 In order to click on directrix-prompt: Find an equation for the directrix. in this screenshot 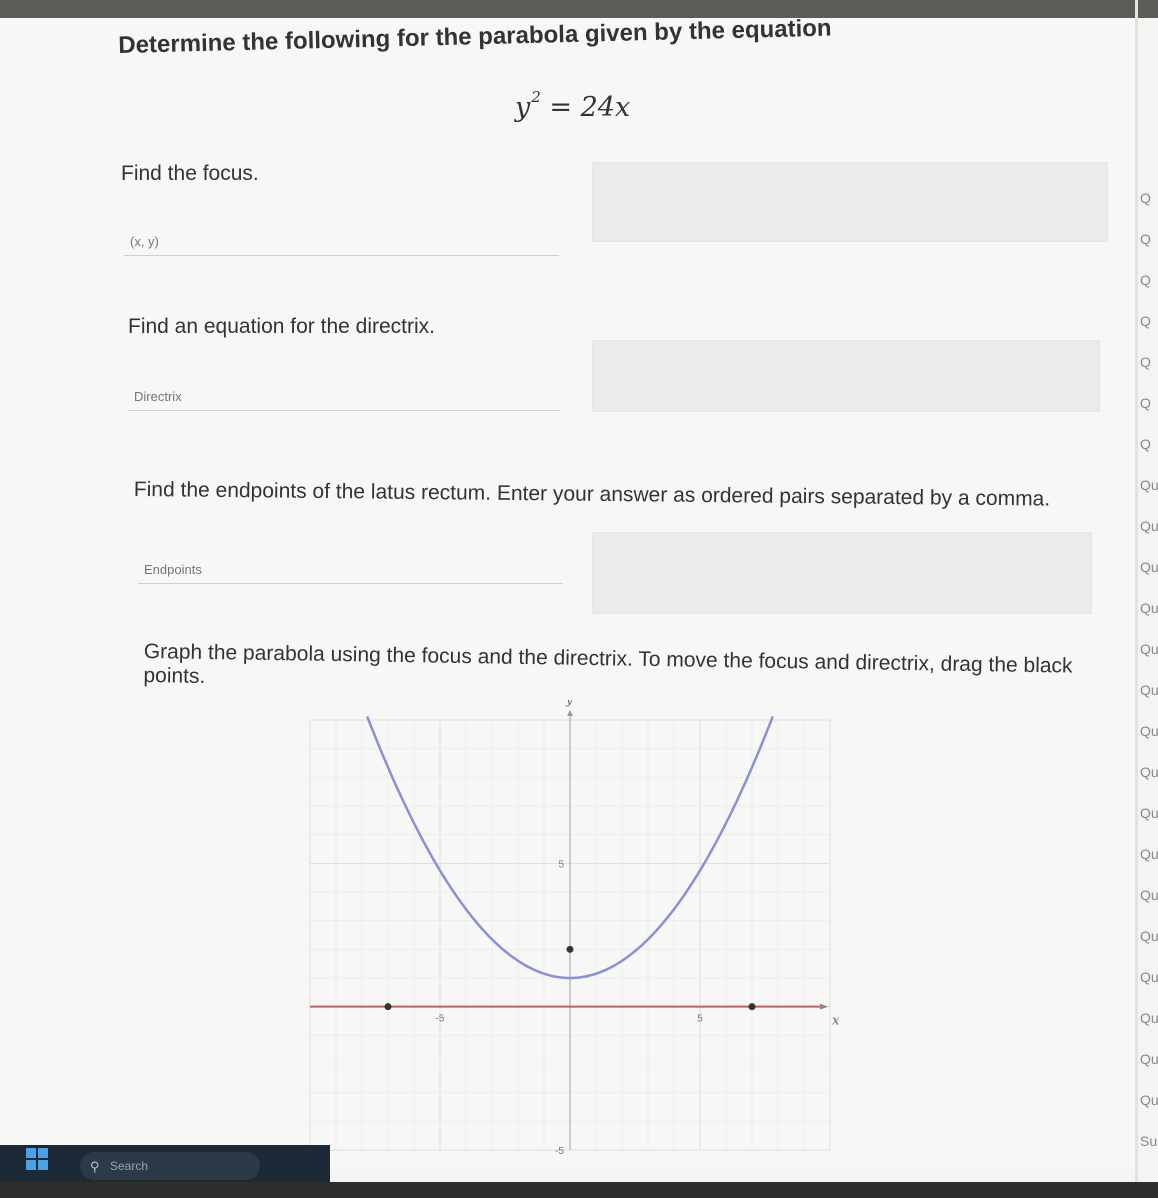, I will do `click(282, 326)`.